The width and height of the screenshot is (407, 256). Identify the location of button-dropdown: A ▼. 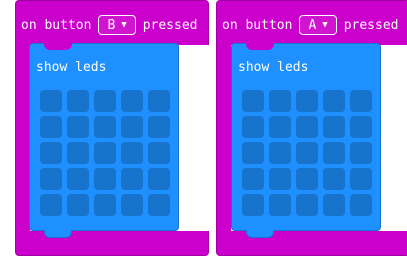
(318, 25).